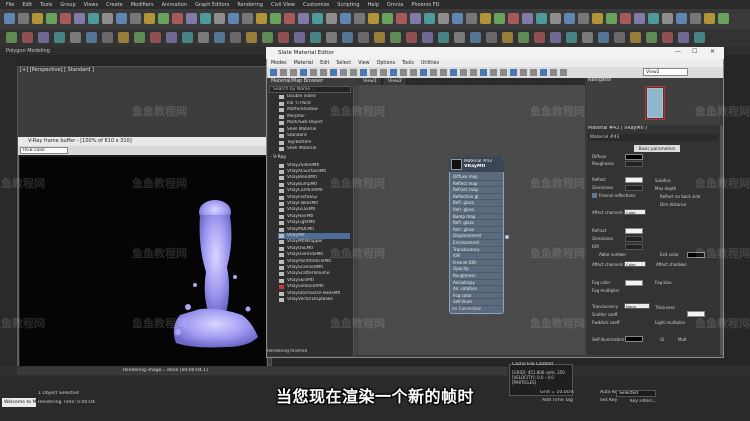 The height and width of the screenshot is (421, 750). Describe the element at coordinates (395, 81) in the screenshot. I see `tab-view2: View2` at that location.